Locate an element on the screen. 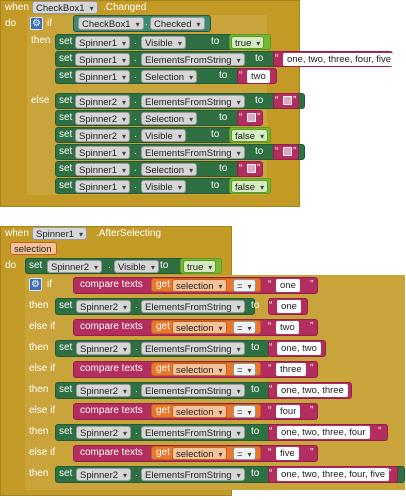 The width and height of the screenshot is (406, 500). else-keyword: else is located at coordinates (40, 100).